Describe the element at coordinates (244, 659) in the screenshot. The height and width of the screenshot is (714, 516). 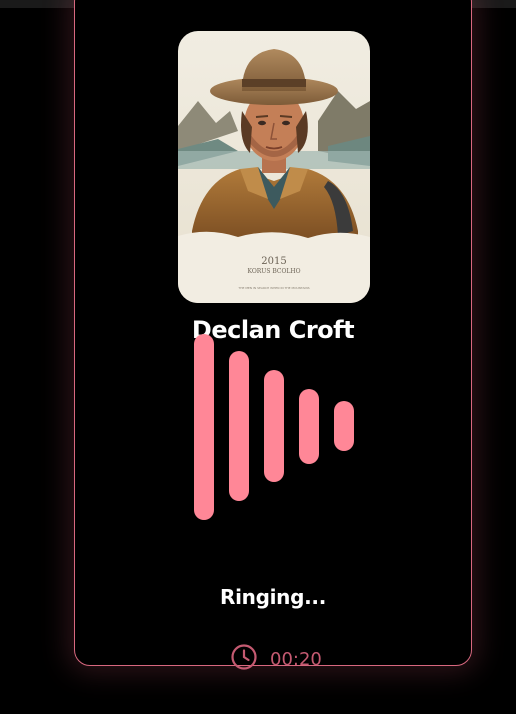
I see `clock-icon` at that location.